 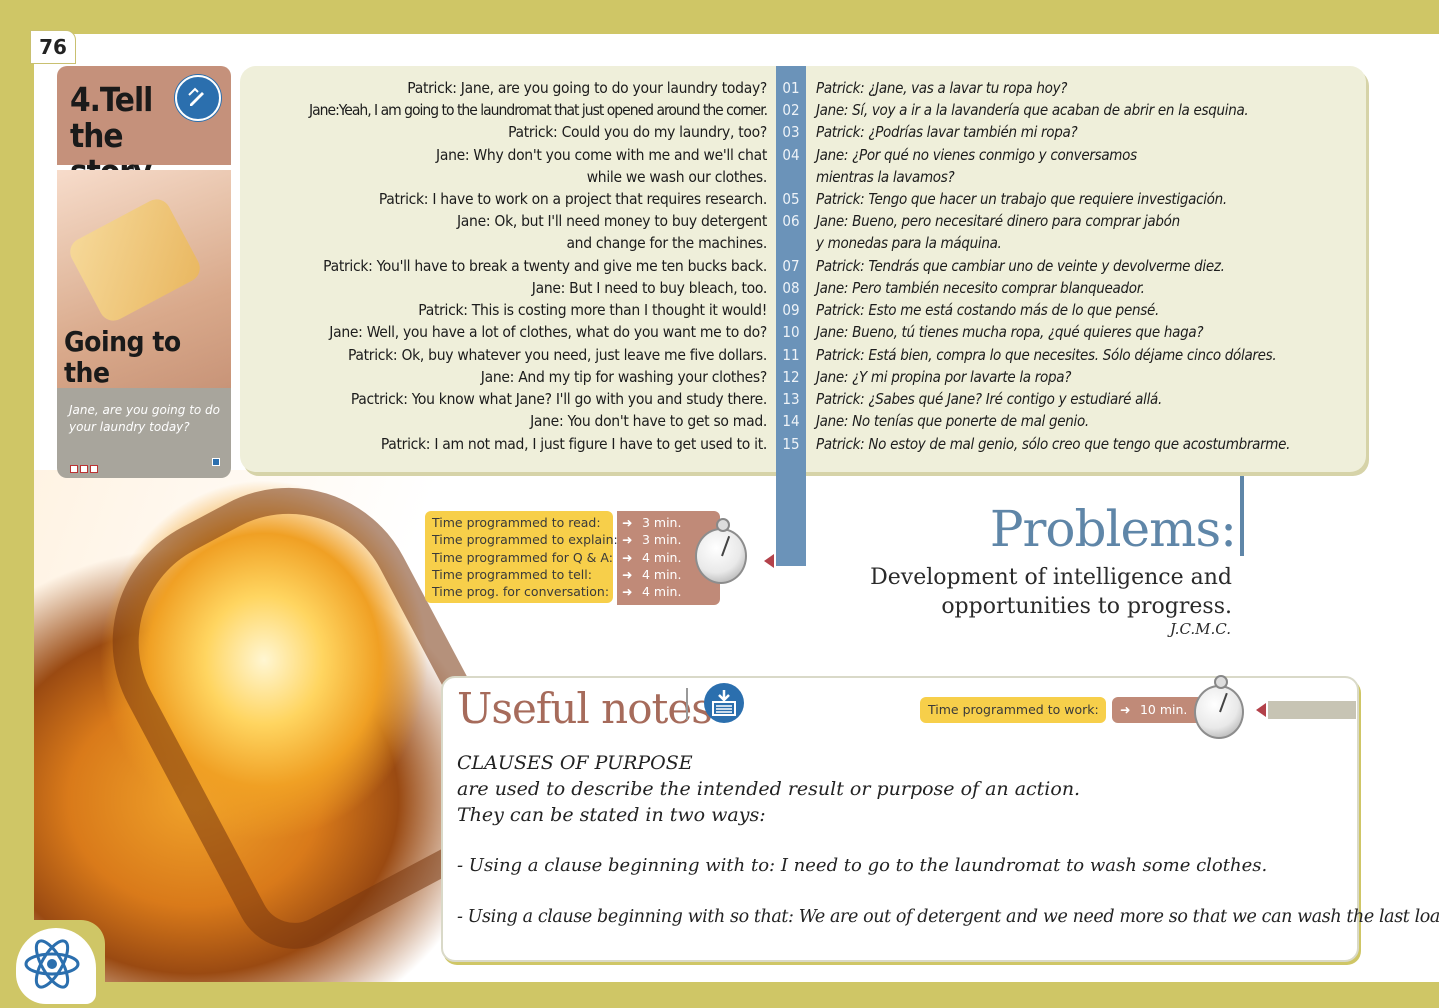 I want to click on english-line: while we wash our clothes., so click(x=677, y=177).